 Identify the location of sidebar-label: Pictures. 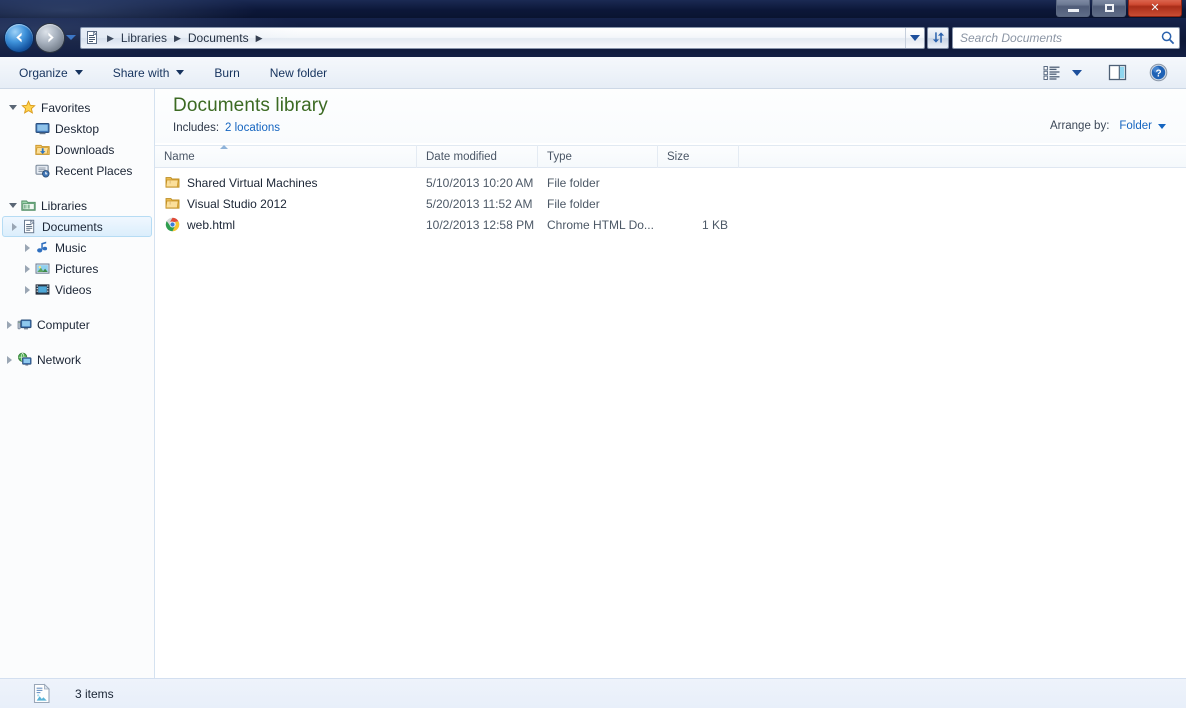
(77, 268).